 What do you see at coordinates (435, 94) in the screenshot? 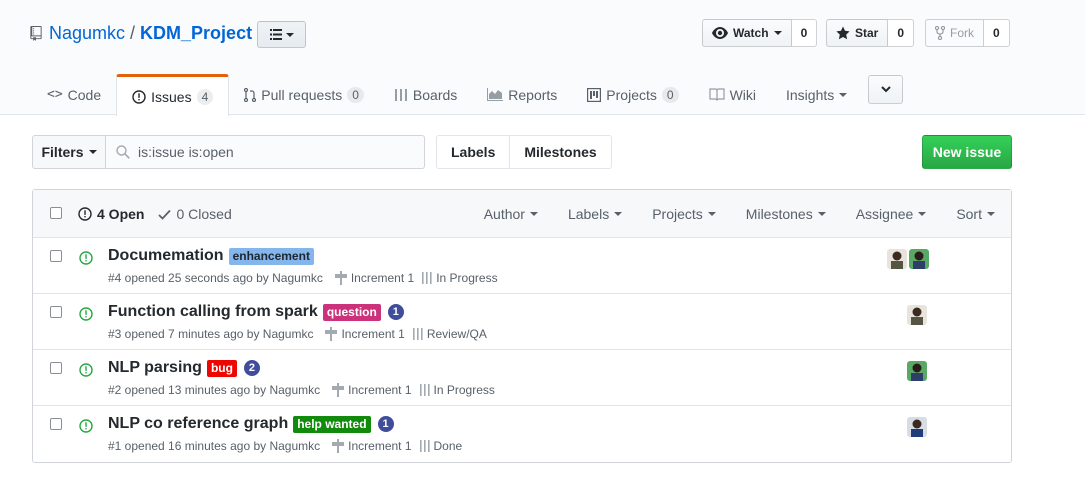
I see `tab-label: Boards` at bounding box center [435, 94].